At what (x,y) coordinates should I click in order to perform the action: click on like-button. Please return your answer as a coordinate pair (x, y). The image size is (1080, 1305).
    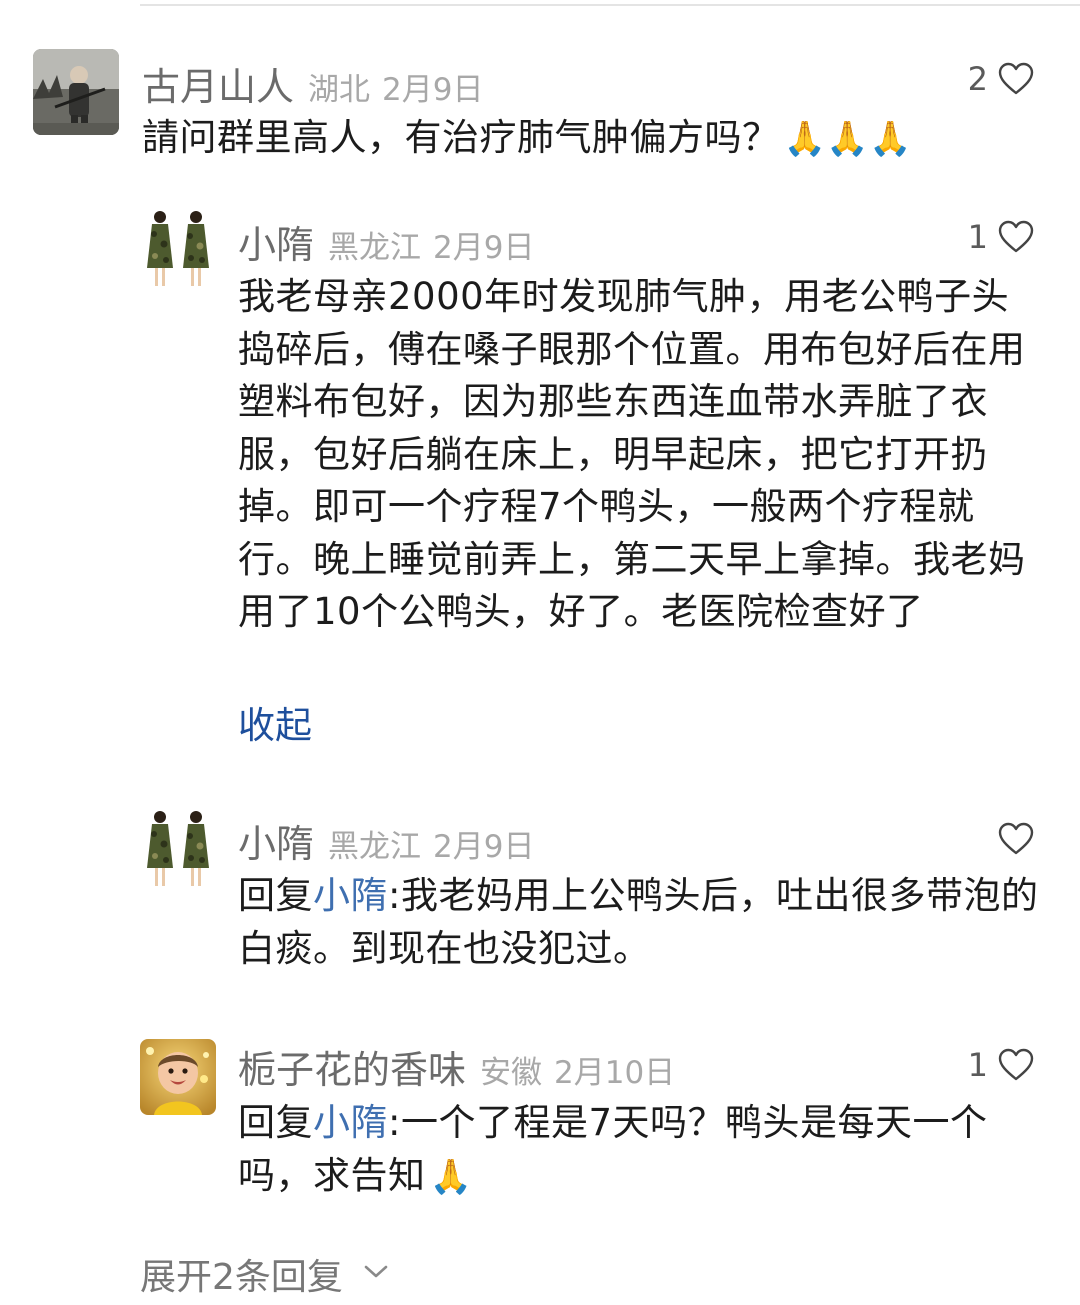
    Looking at the image, I should click on (1011, 839).